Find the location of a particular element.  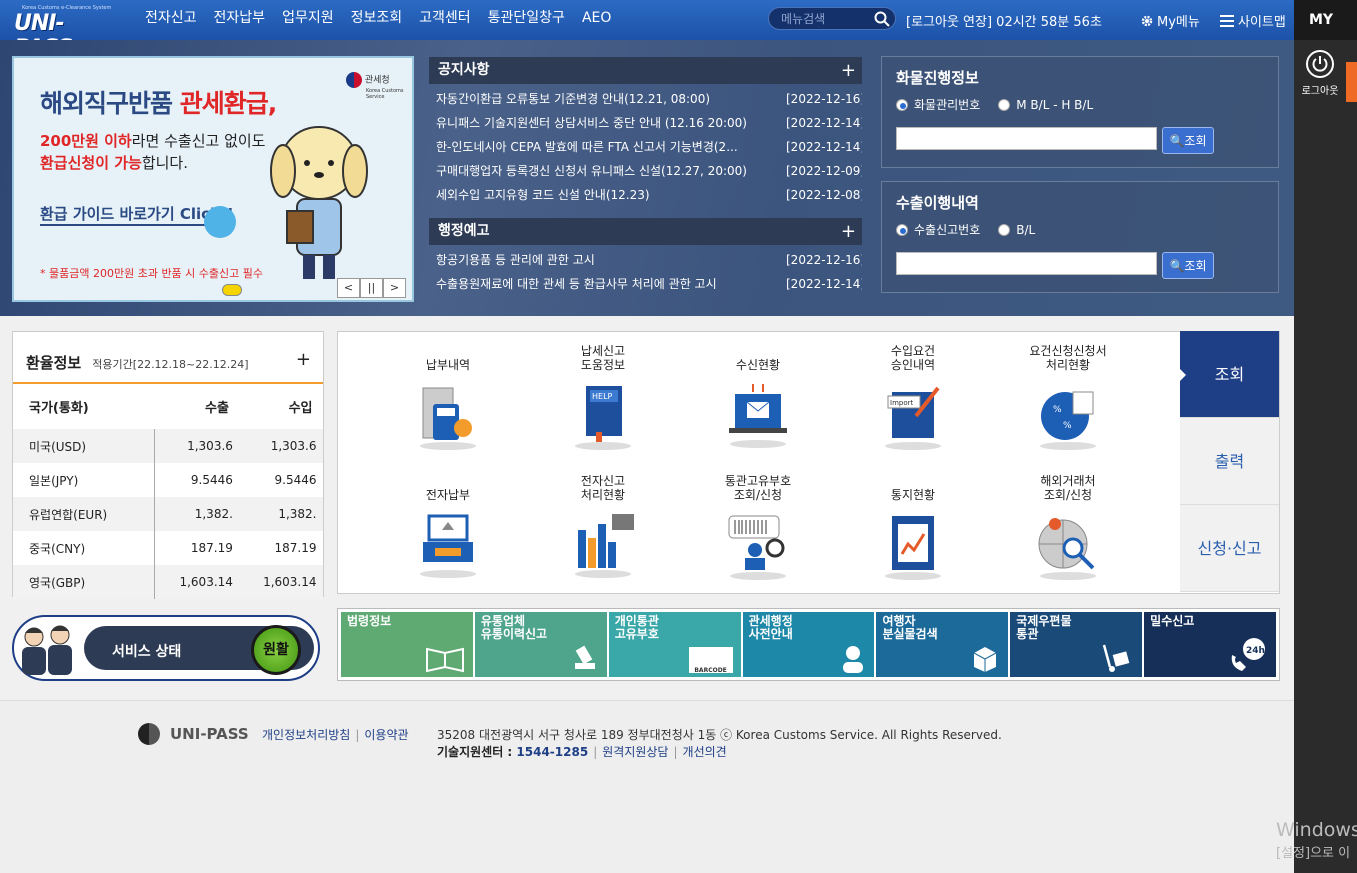

my-menu-button: My메뉴 is located at coordinates (1170, 20).